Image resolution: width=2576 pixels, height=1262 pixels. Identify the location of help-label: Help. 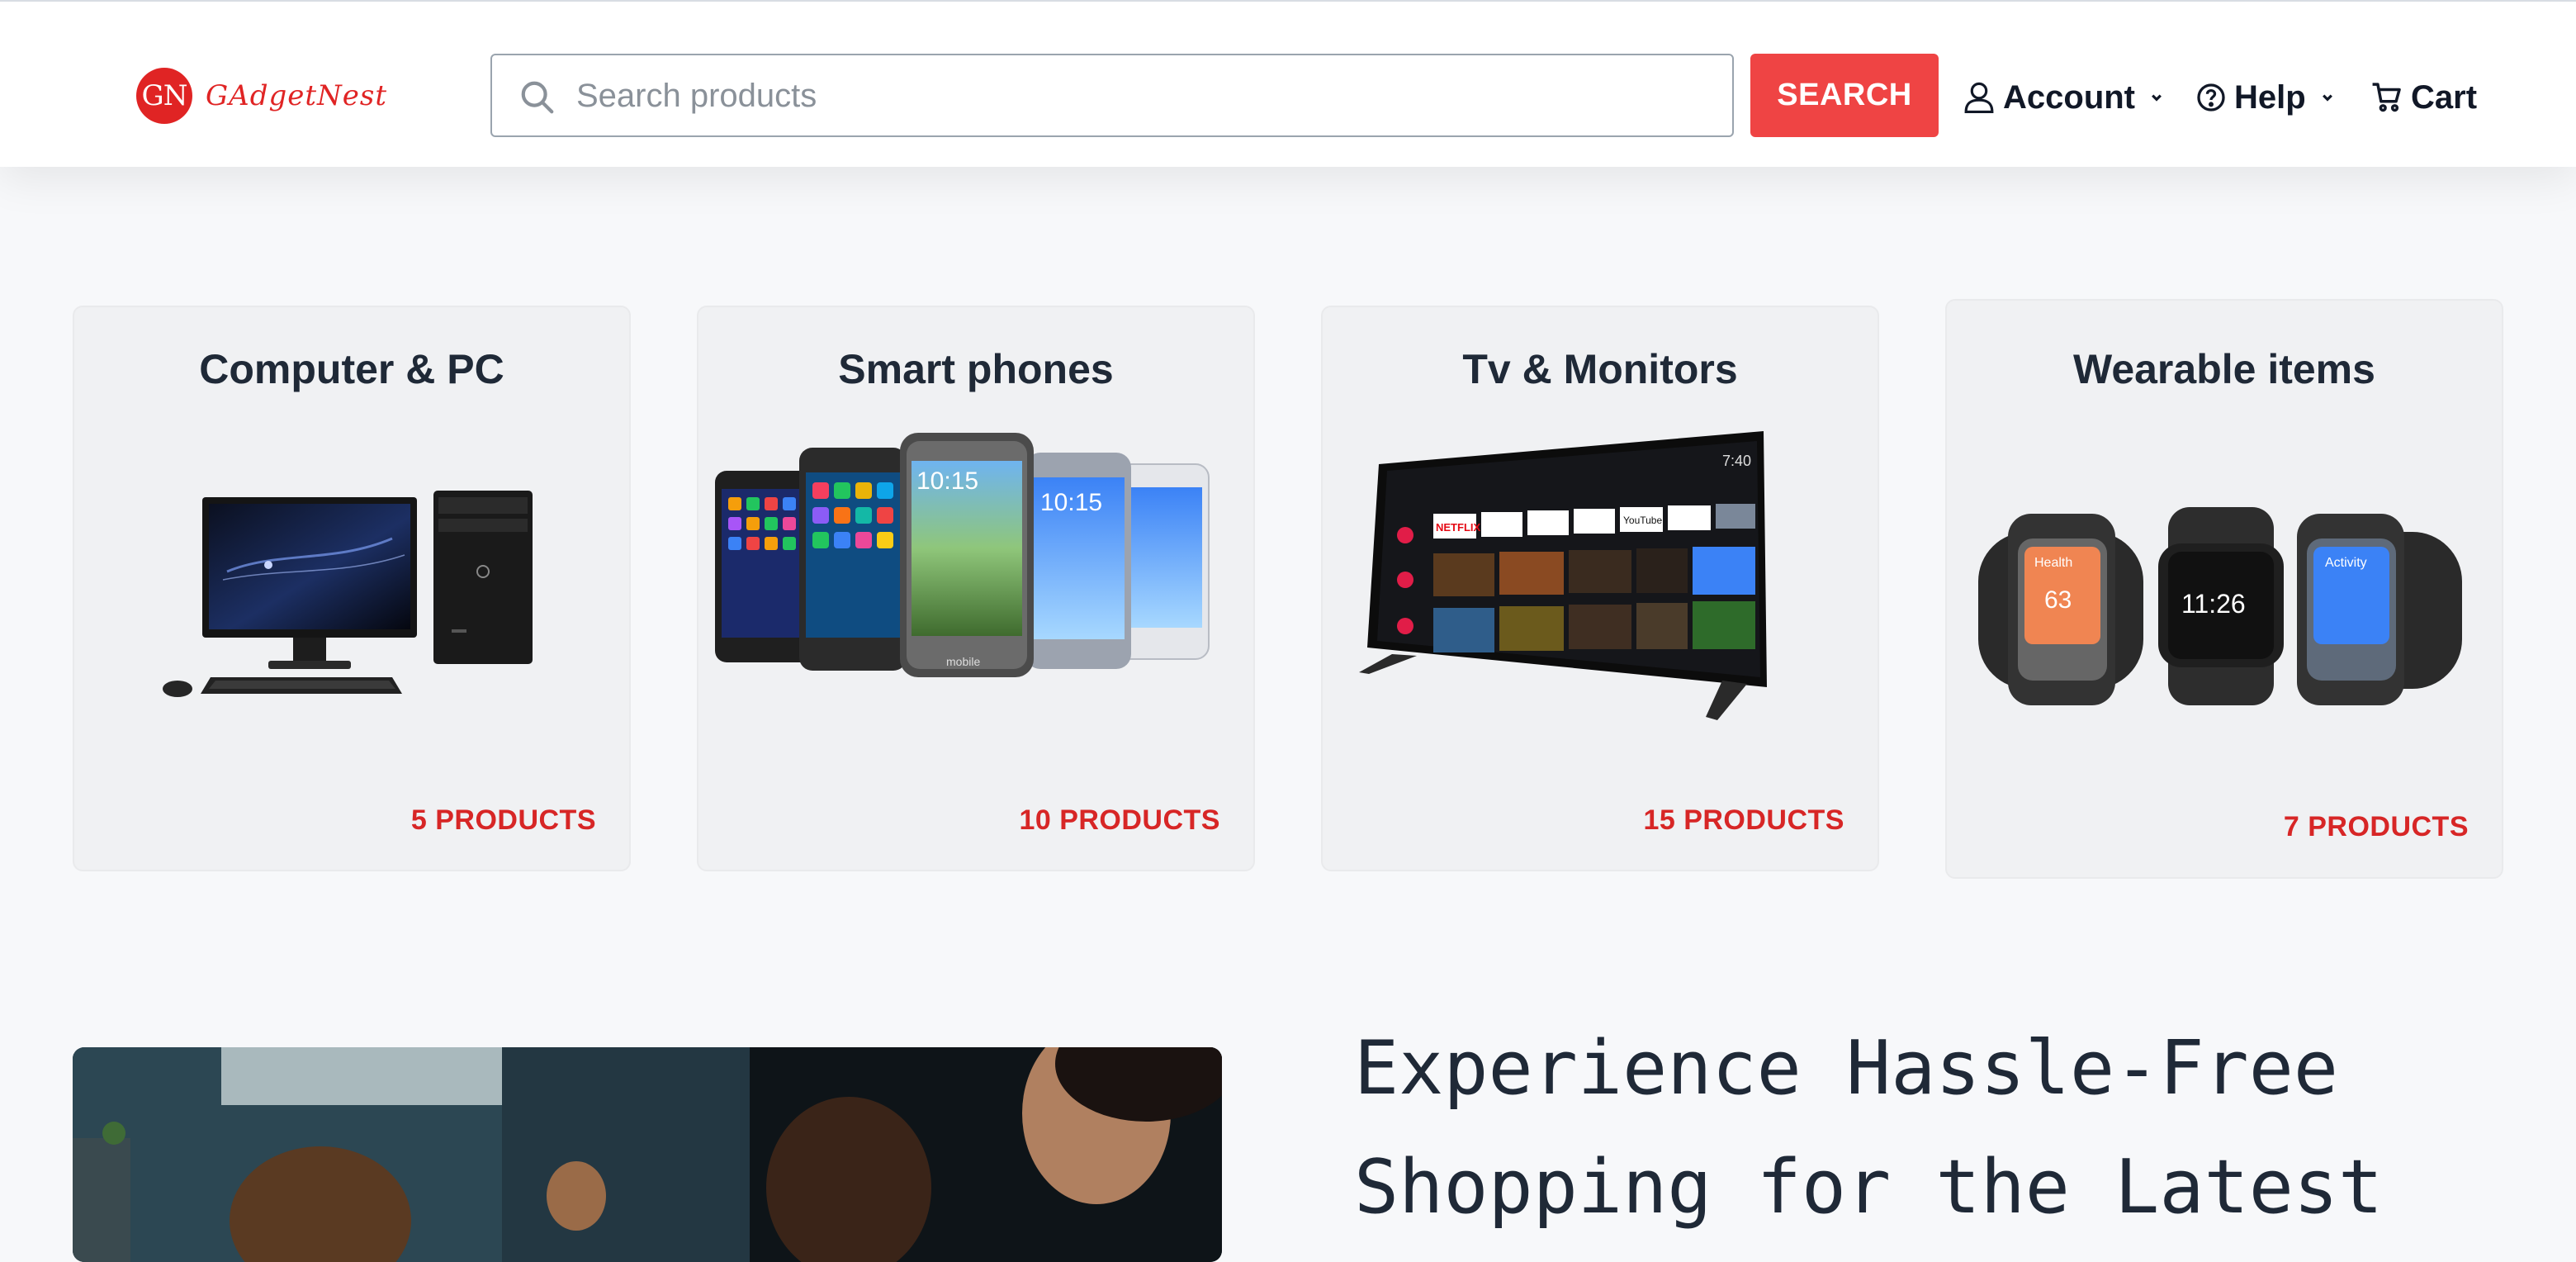
(2270, 97).